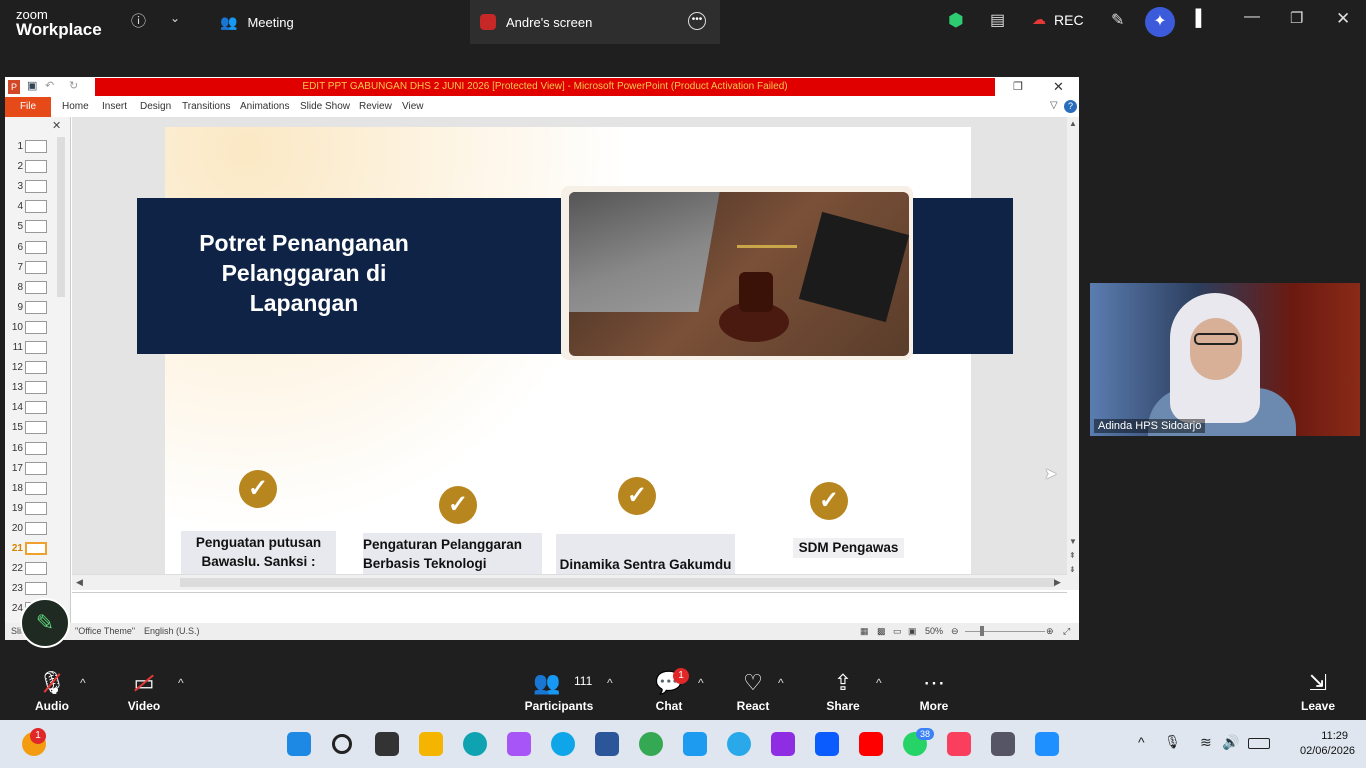  What do you see at coordinates (959, 744) in the screenshot?
I see `music-icon` at bounding box center [959, 744].